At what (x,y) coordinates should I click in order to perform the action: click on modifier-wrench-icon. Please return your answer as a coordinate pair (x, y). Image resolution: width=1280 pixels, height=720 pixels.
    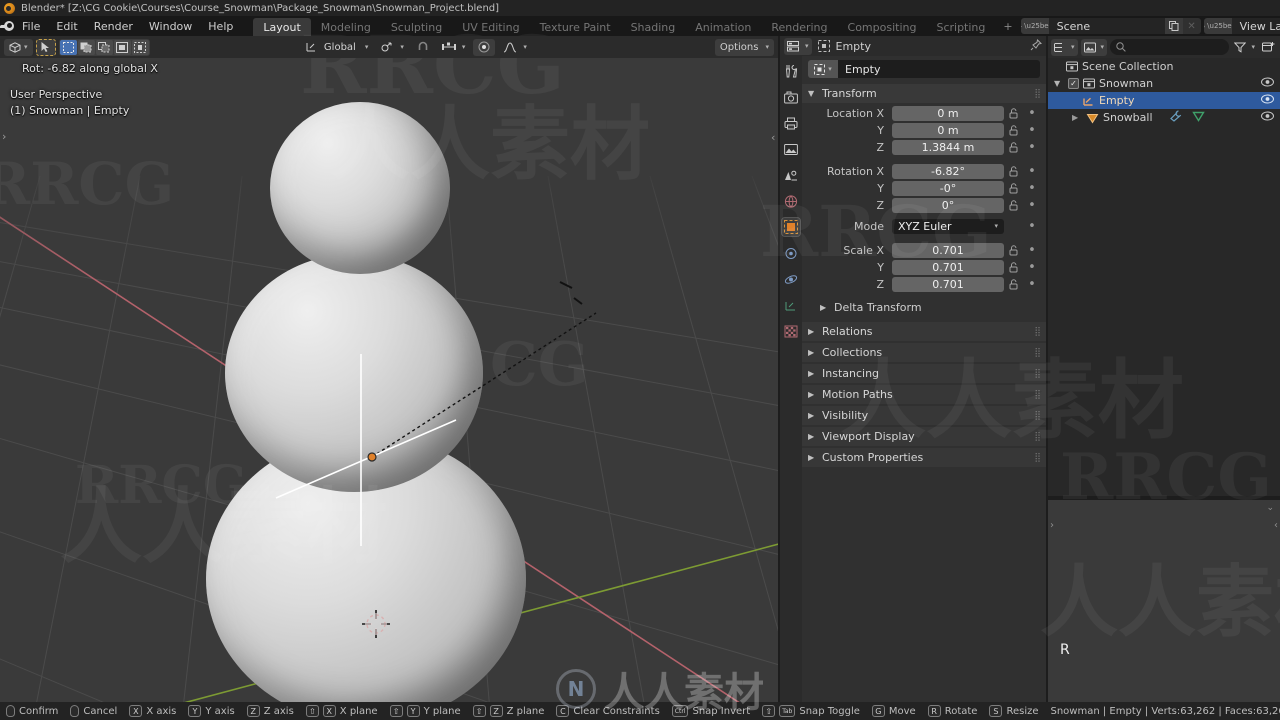
    Looking at the image, I should click on (1175, 117).